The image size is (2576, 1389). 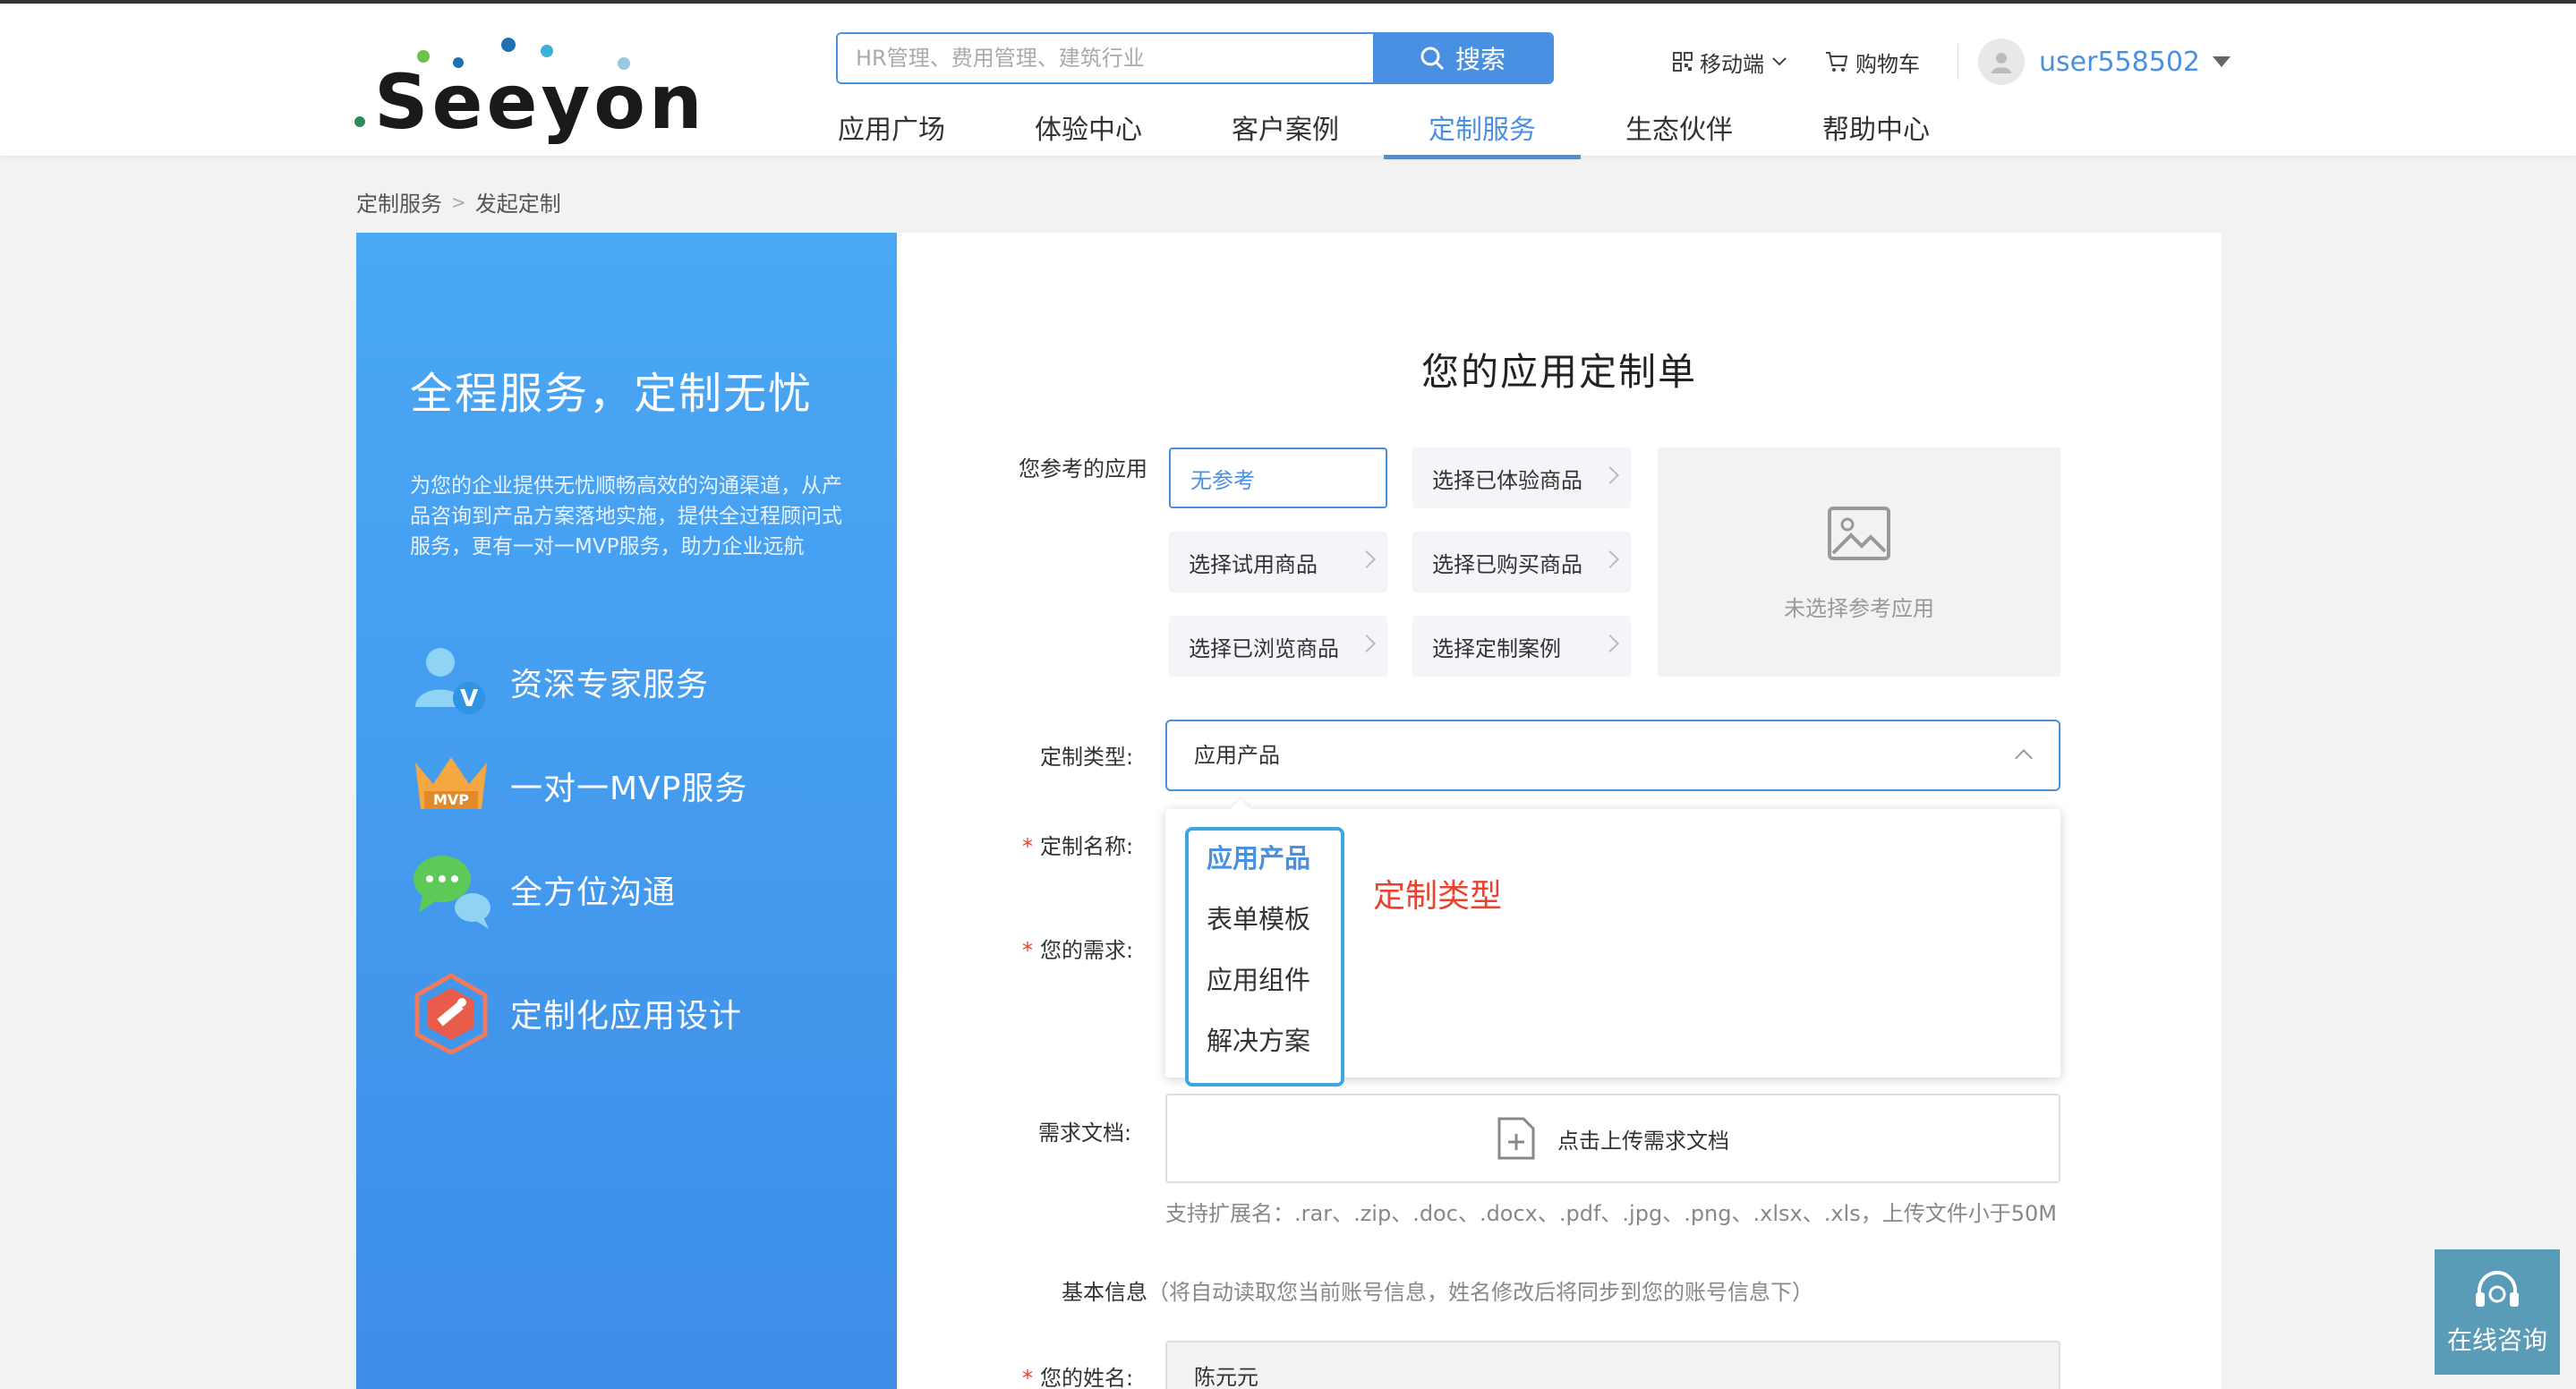 I want to click on basic-info-heading: 基本信息（将自动读取您当前账号信息，姓名修改后将同步到您的账号信息下）, so click(x=1437, y=1290).